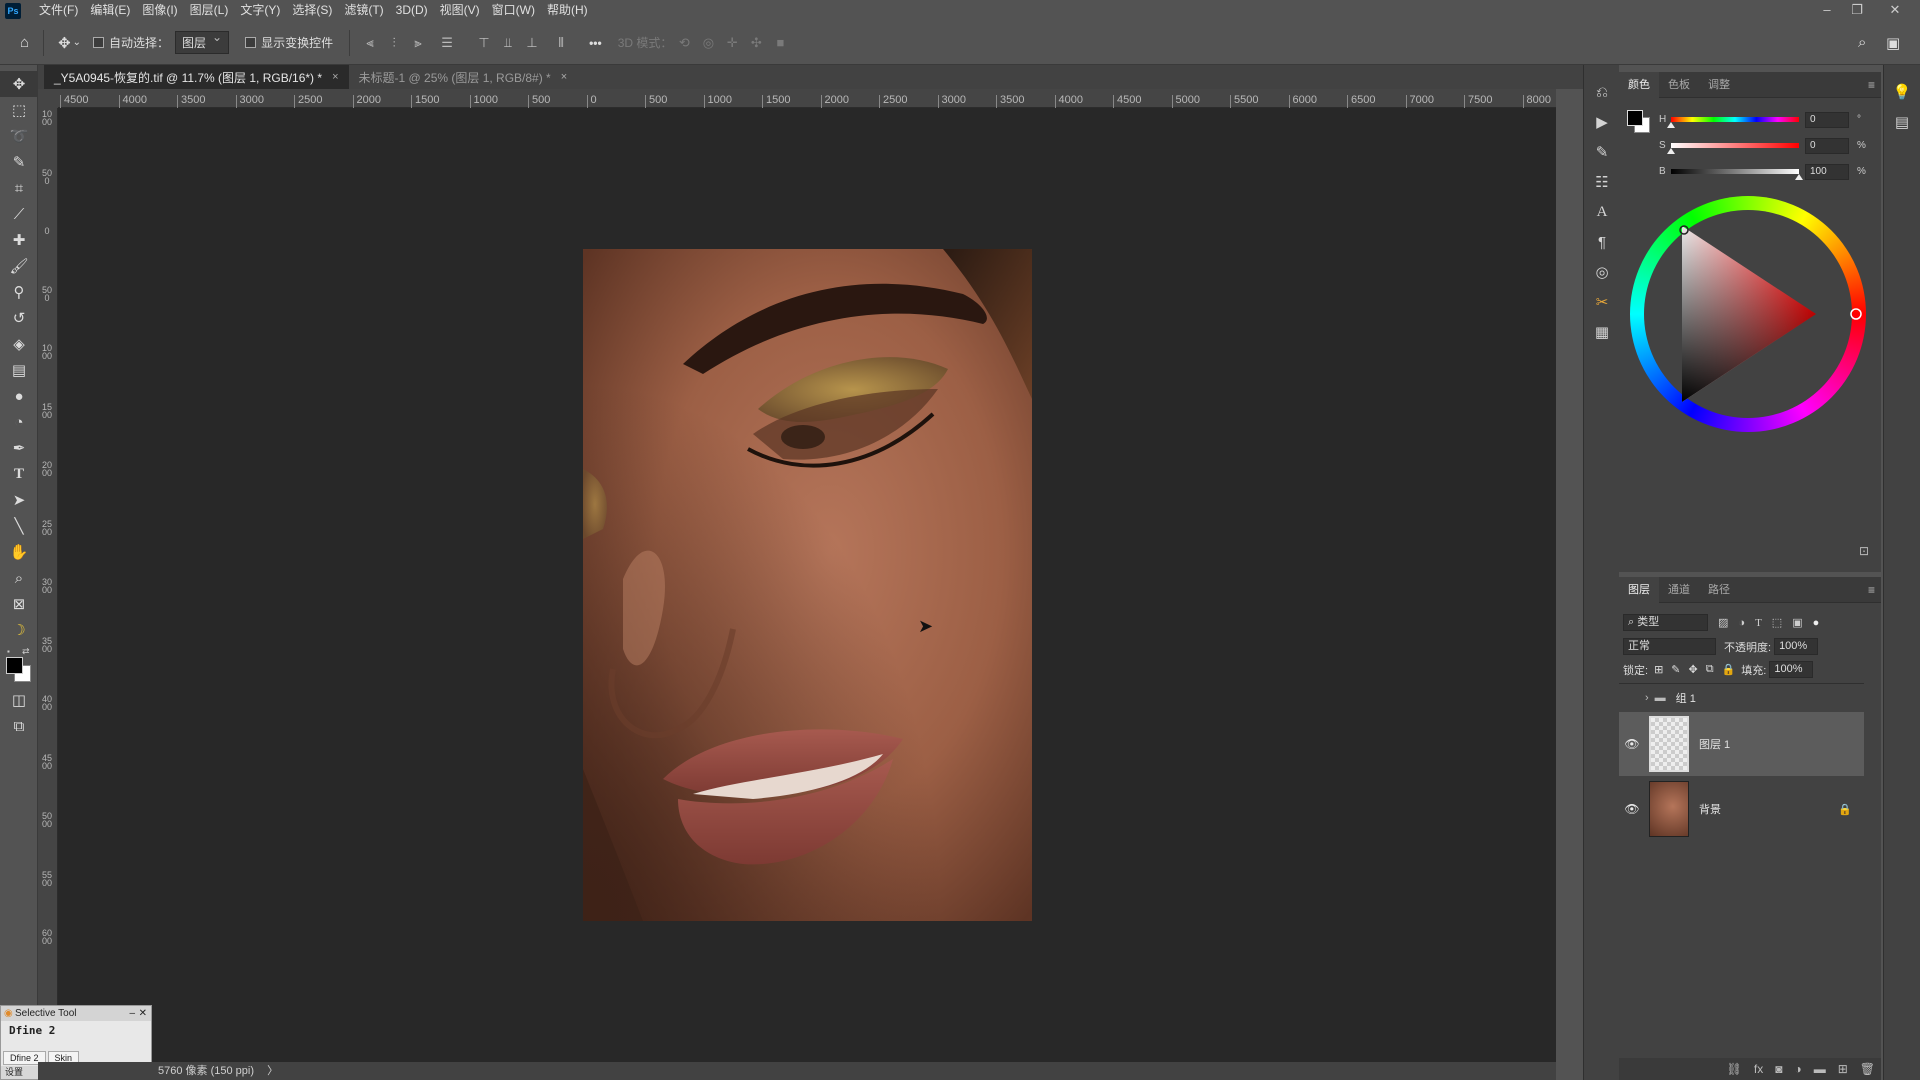 The width and height of the screenshot is (1920, 1080). Describe the element at coordinates (1679, 85) in the screenshot. I see `tab-swatches: 色板` at that location.